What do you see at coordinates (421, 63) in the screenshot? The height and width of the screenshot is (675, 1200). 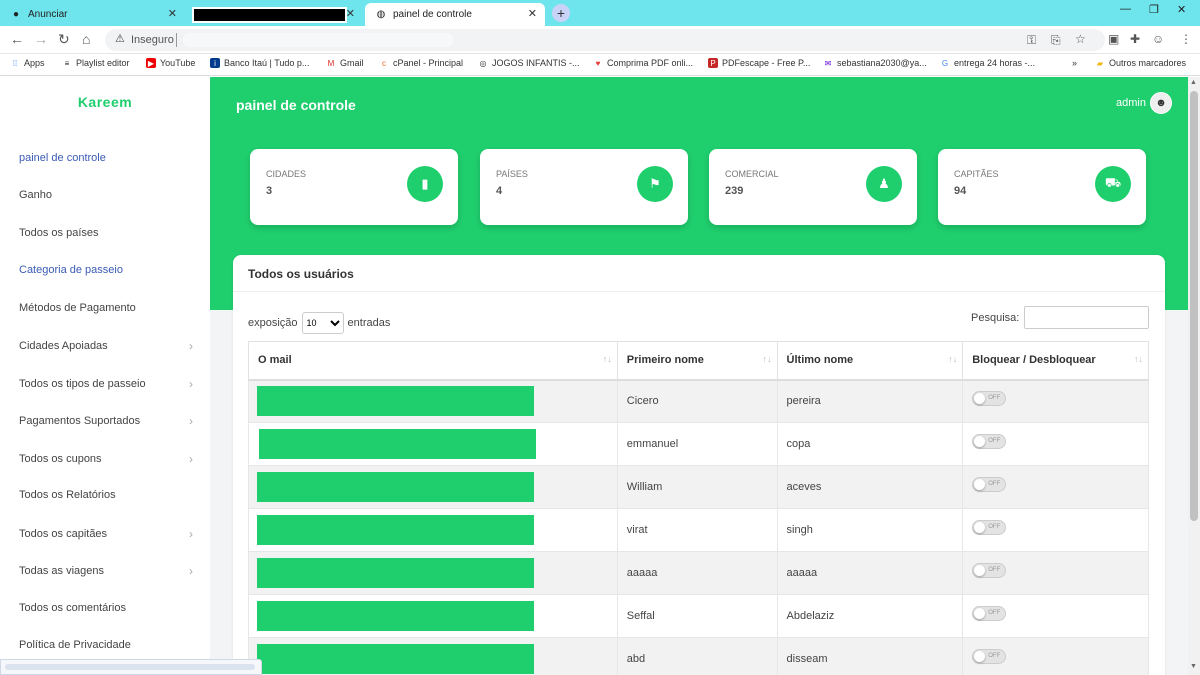 I see `bookmark-cpanel: c cPanel - Principal` at bounding box center [421, 63].